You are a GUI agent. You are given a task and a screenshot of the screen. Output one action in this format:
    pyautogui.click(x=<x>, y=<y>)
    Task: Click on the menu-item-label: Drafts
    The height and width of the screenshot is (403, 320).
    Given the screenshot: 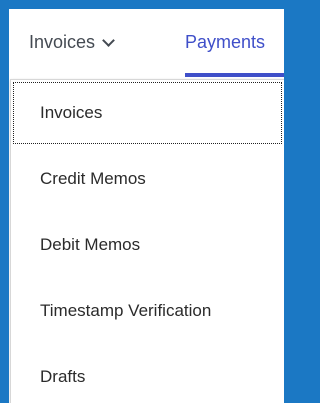 What is the action you would take?
    pyautogui.click(x=63, y=376)
    